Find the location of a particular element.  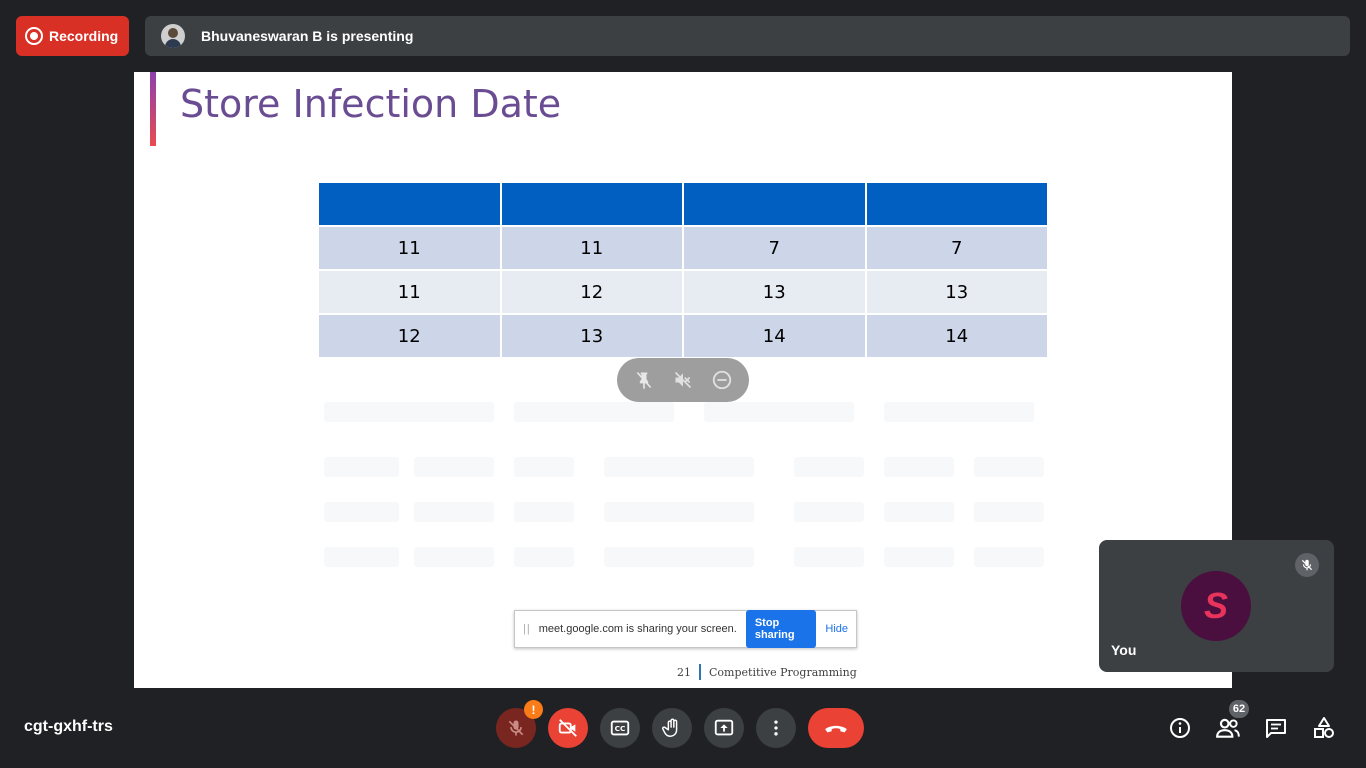

raise-hand-button is located at coordinates (672, 728).